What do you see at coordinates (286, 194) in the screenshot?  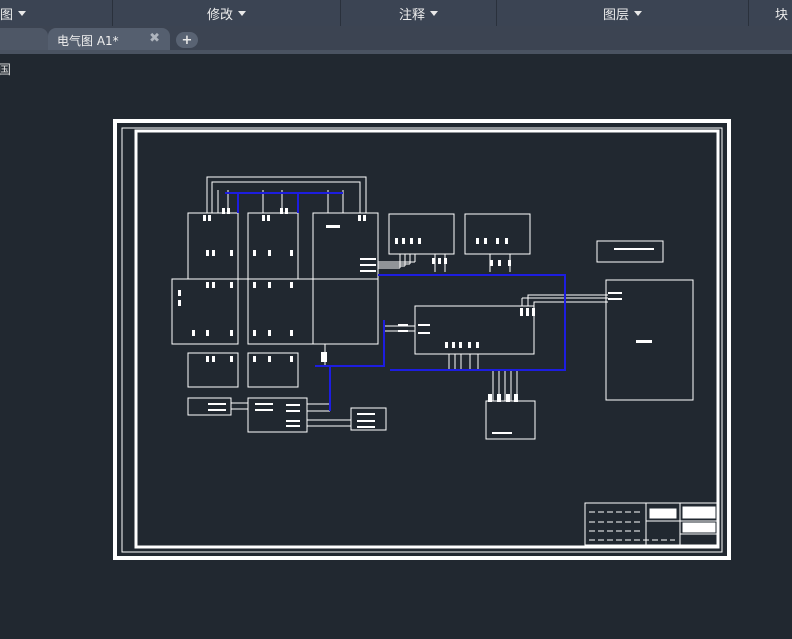 I see `feeder-lines-top` at bounding box center [286, 194].